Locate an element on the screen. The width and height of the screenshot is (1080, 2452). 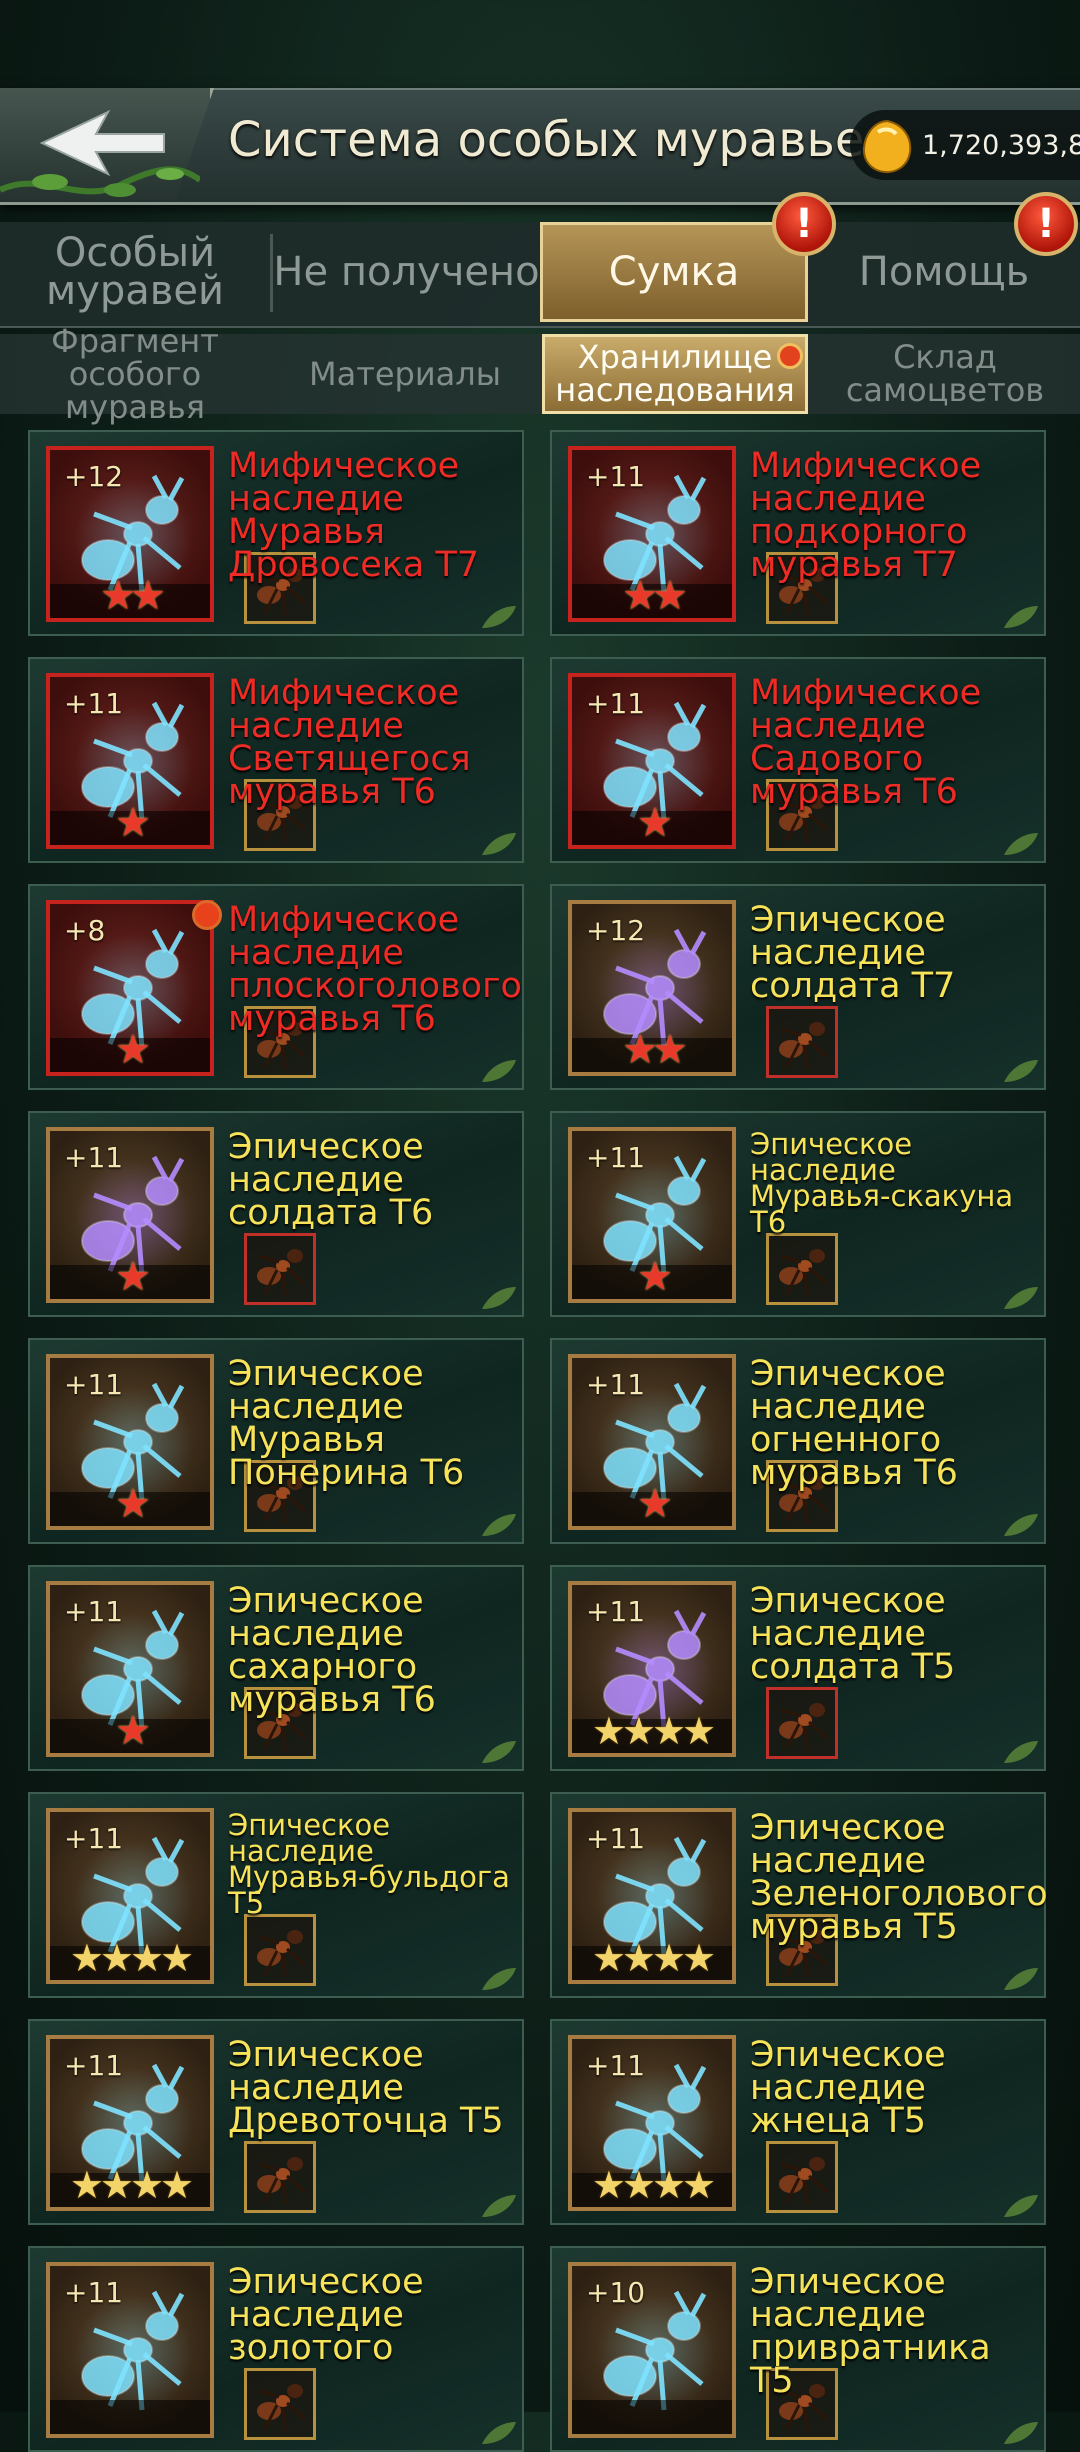
subtab-materials: Материалы is located at coordinates (405, 374).